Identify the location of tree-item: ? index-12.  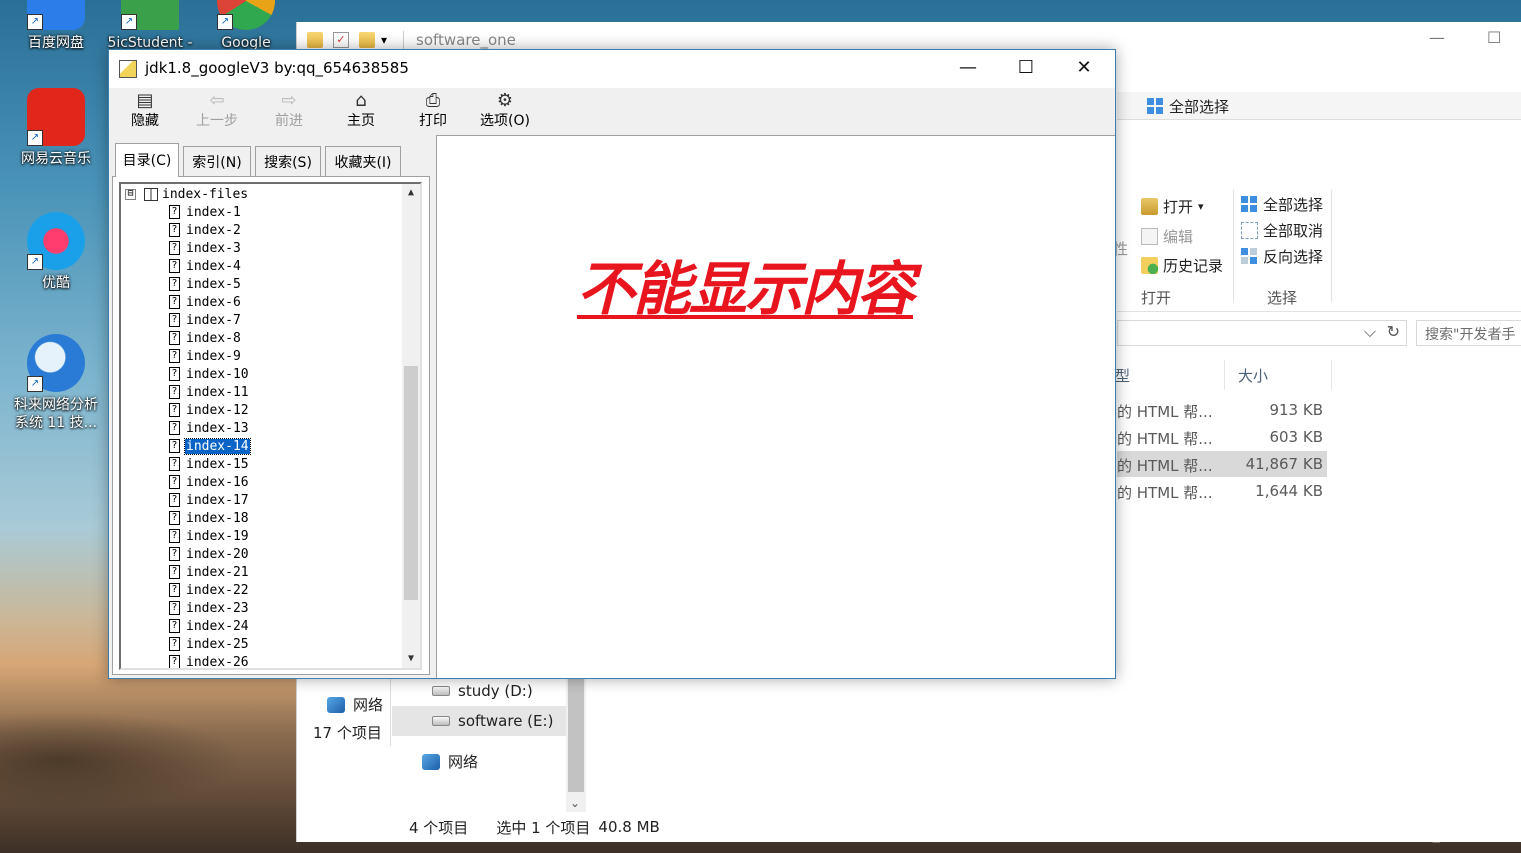
(209, 410).